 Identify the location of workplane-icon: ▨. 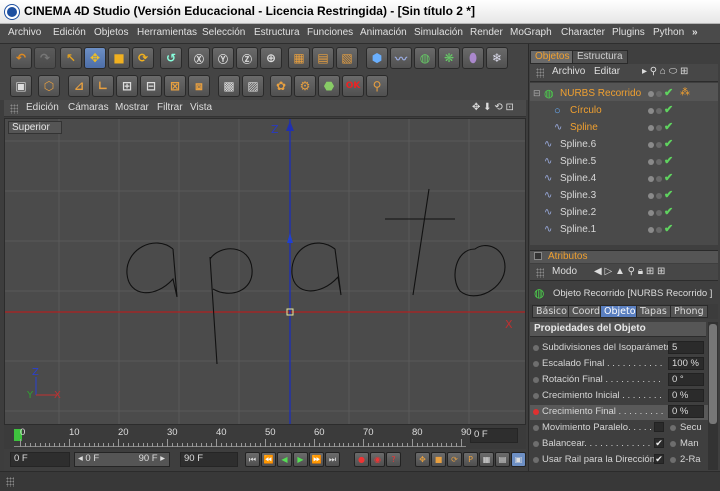
(253, 86).